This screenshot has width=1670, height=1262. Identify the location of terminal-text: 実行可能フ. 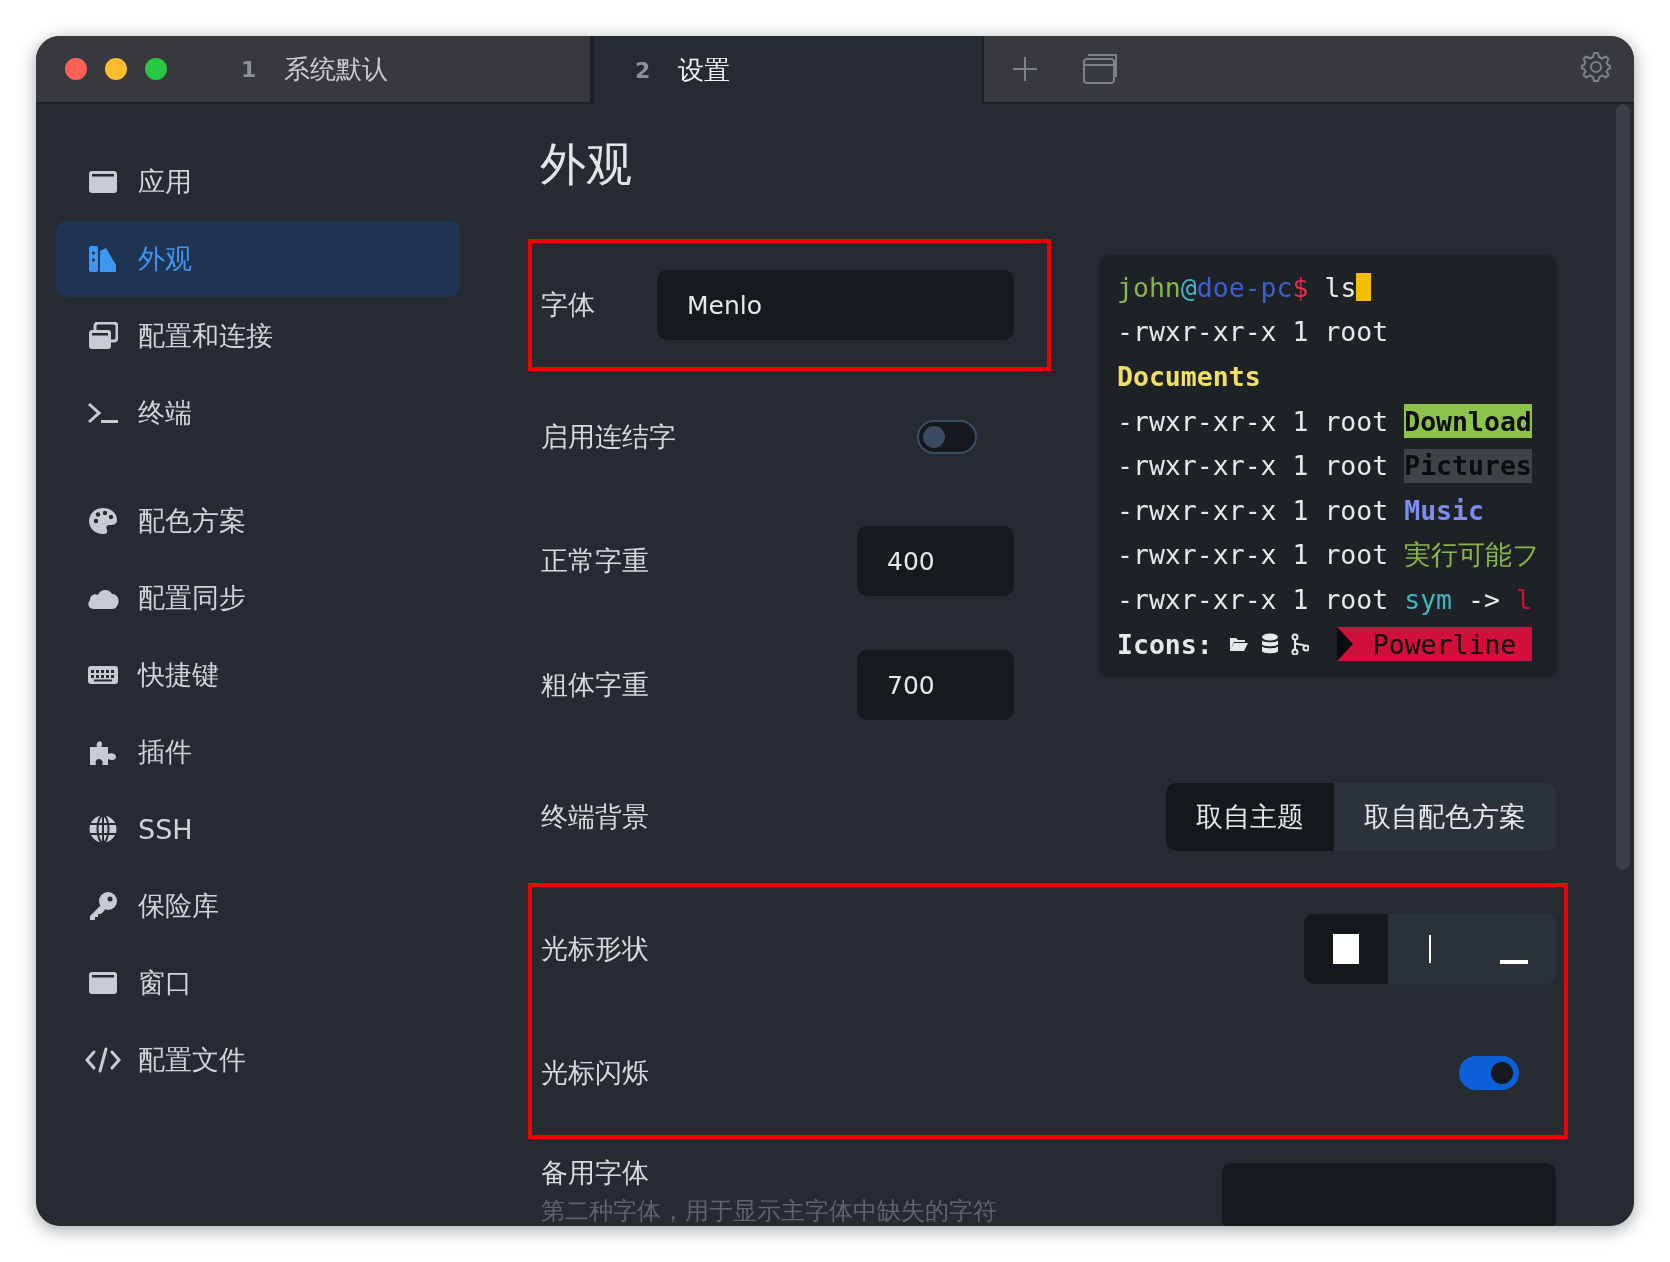
(1472, 554).